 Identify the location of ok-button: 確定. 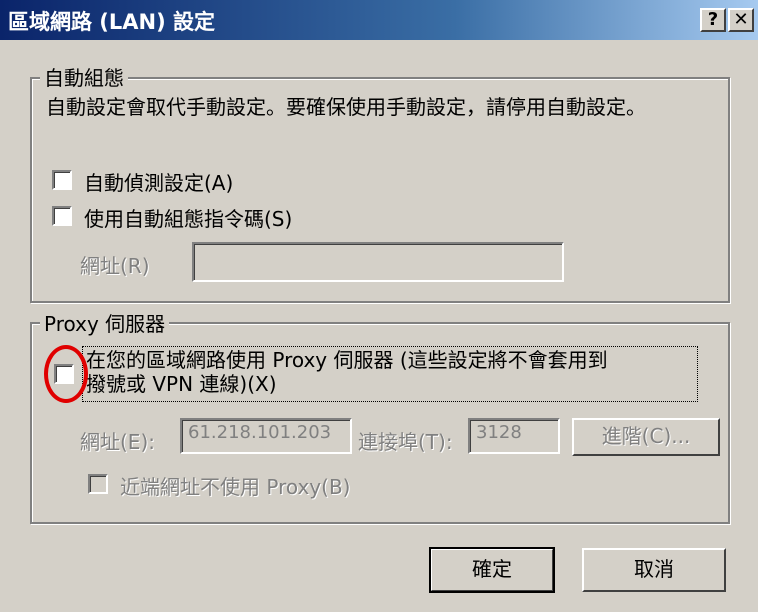
(492, 570).